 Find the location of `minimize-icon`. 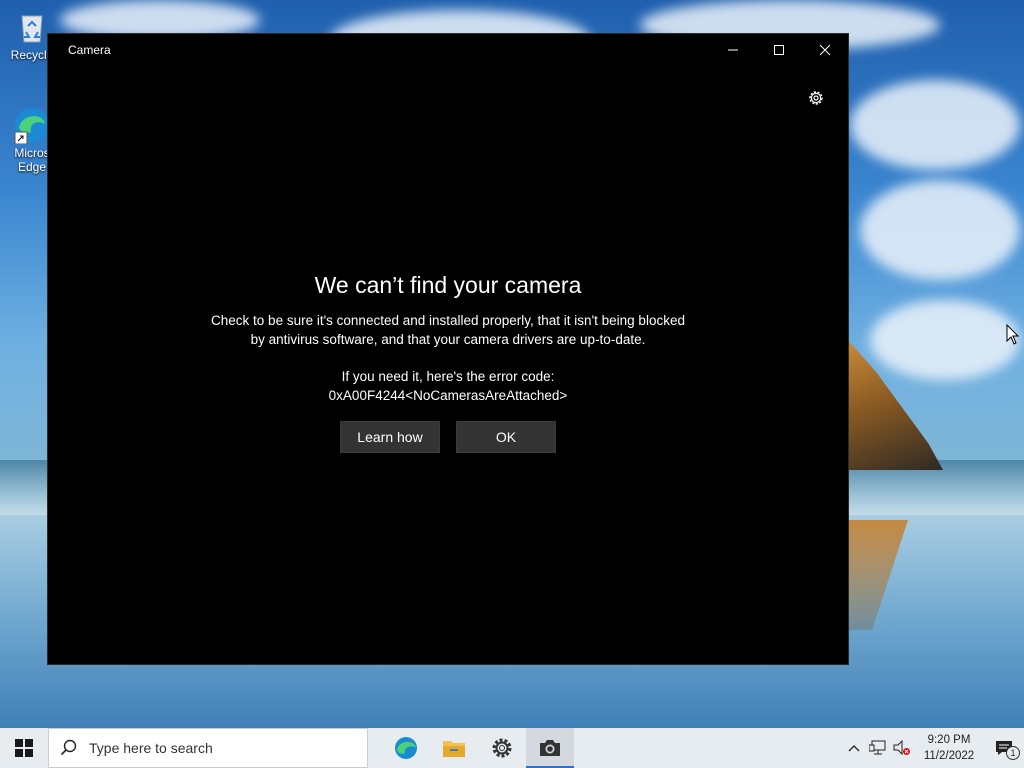

minimize-icon is located at coordinates (733, 50).